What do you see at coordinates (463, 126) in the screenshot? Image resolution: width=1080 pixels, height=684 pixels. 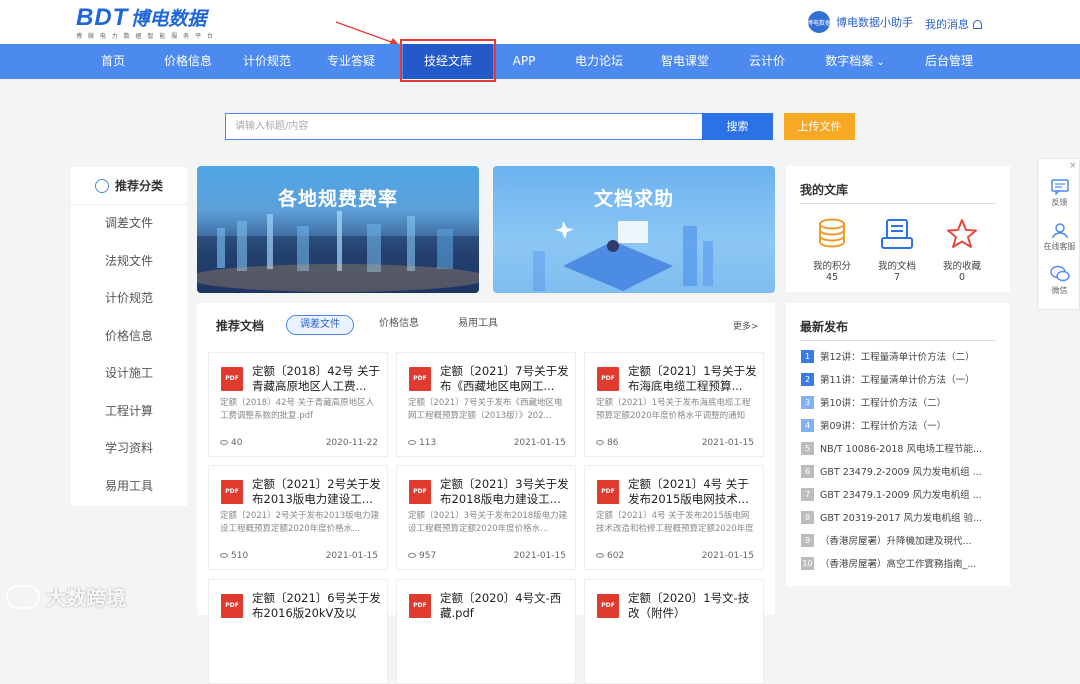 I see `search-input: 请输入标题/内容` at bounding box center [463, 126].